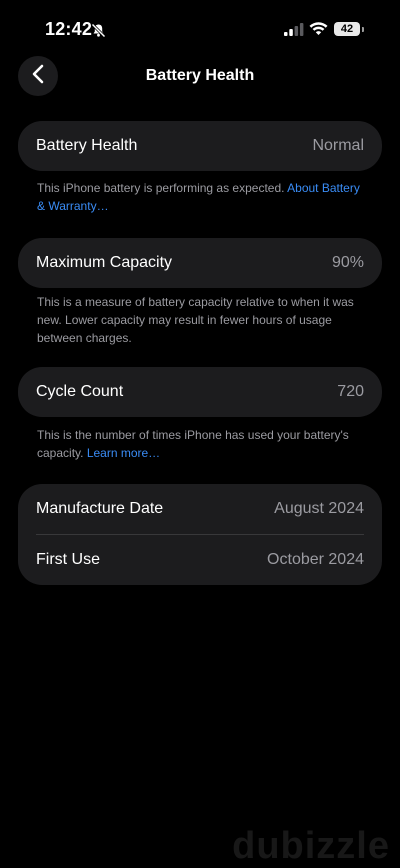 This screenshot has height=868, width=400. I want to click on cellular-signal-icon, so click(294, 32).